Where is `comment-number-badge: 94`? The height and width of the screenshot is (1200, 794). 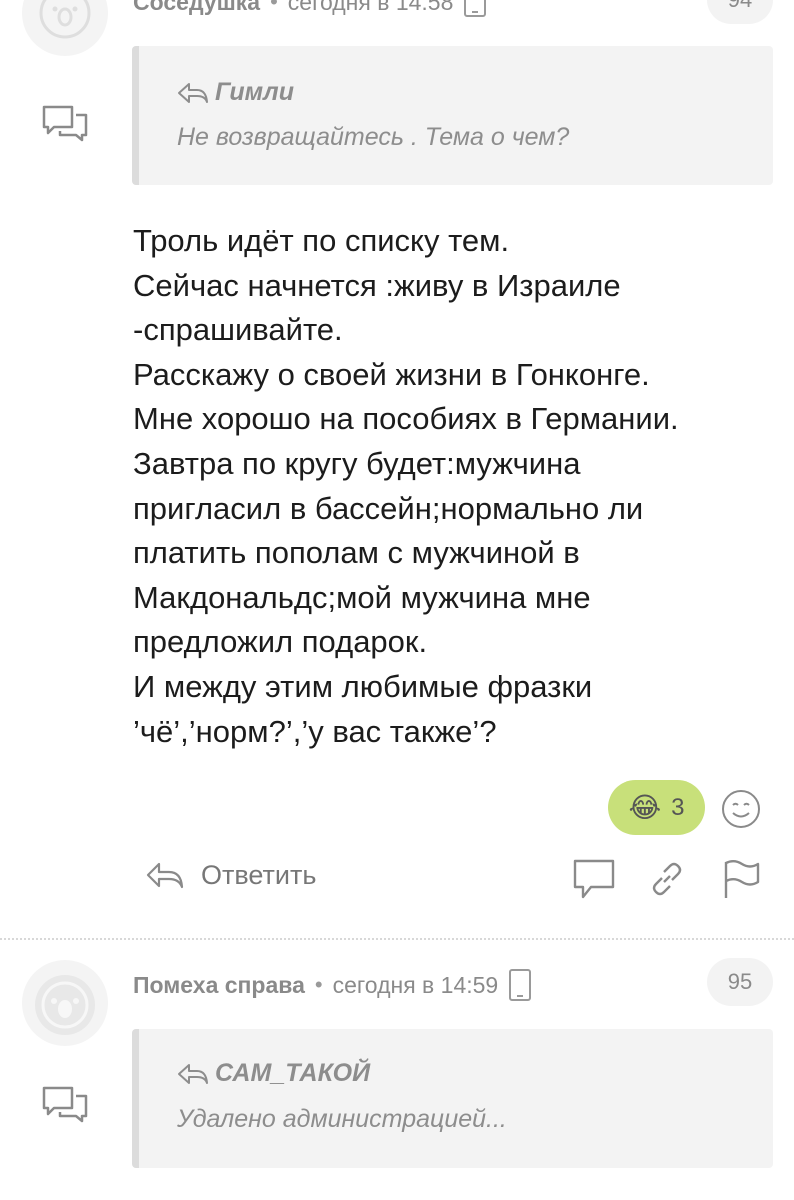 comment-number-badge: 94 is located at coordinates (740, 12).